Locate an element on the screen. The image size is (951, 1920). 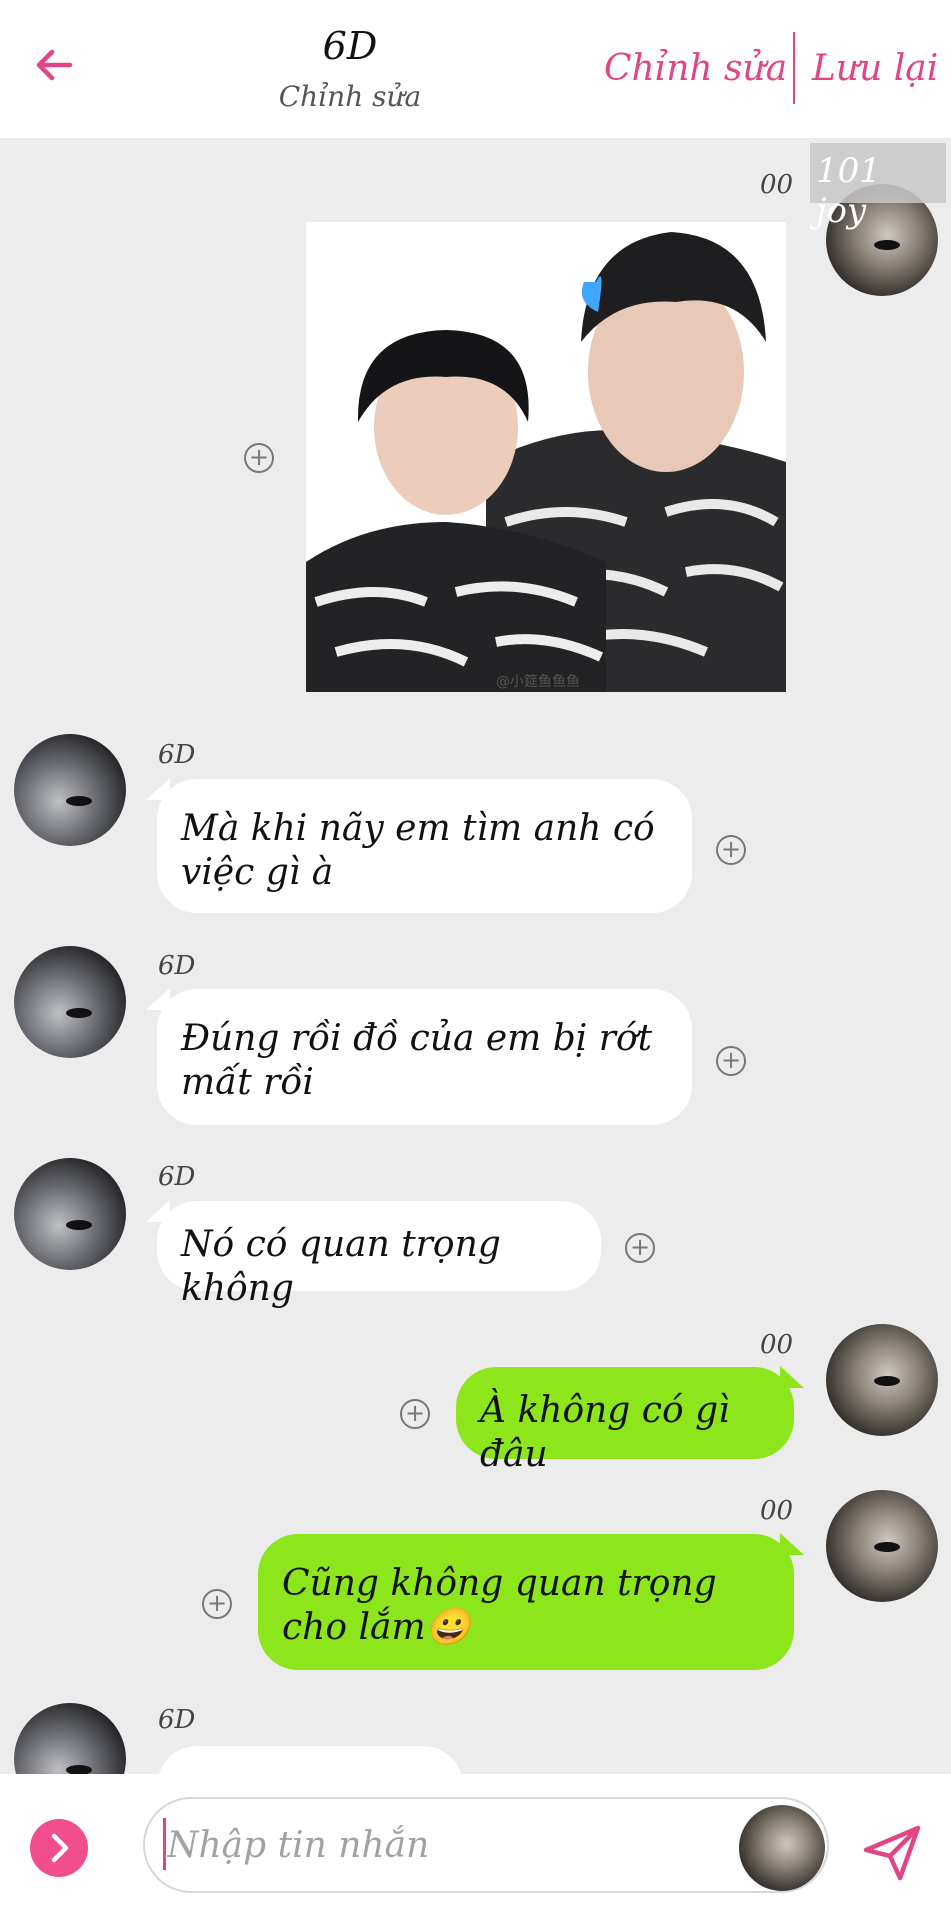
header-divider is located at coordinates (794, 68).